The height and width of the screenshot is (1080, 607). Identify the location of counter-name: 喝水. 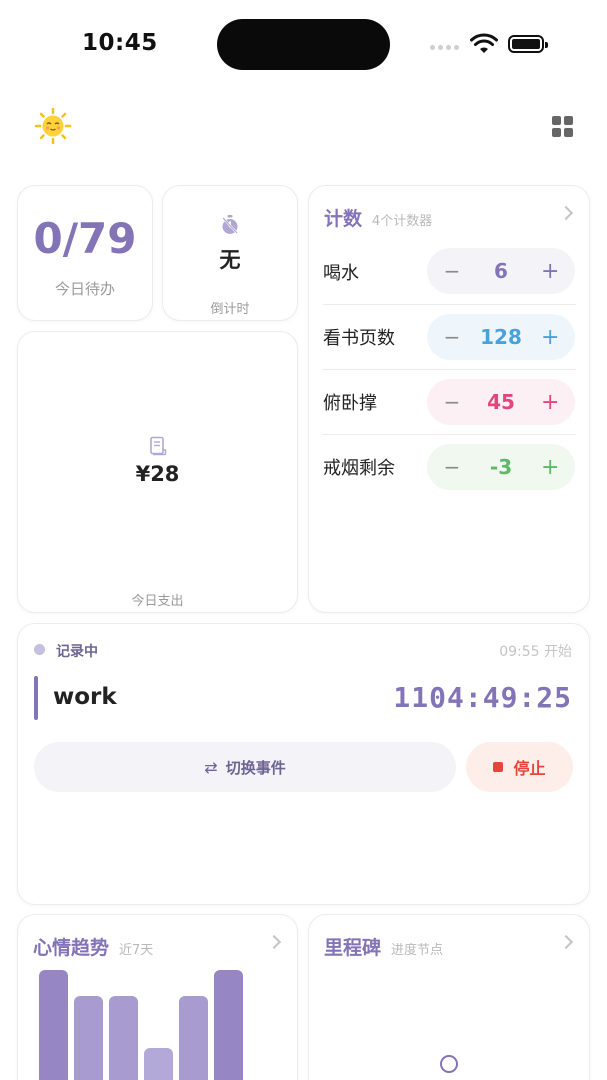
(341, 273).